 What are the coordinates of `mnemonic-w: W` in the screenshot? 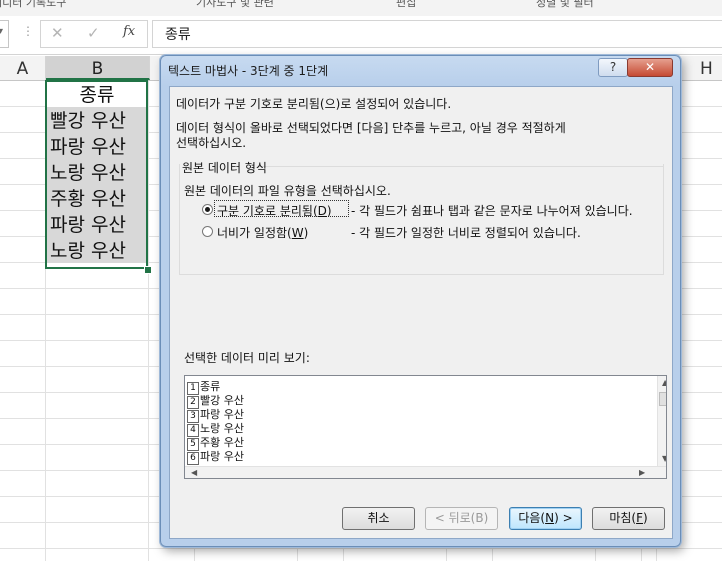 It's located at (297, 233).